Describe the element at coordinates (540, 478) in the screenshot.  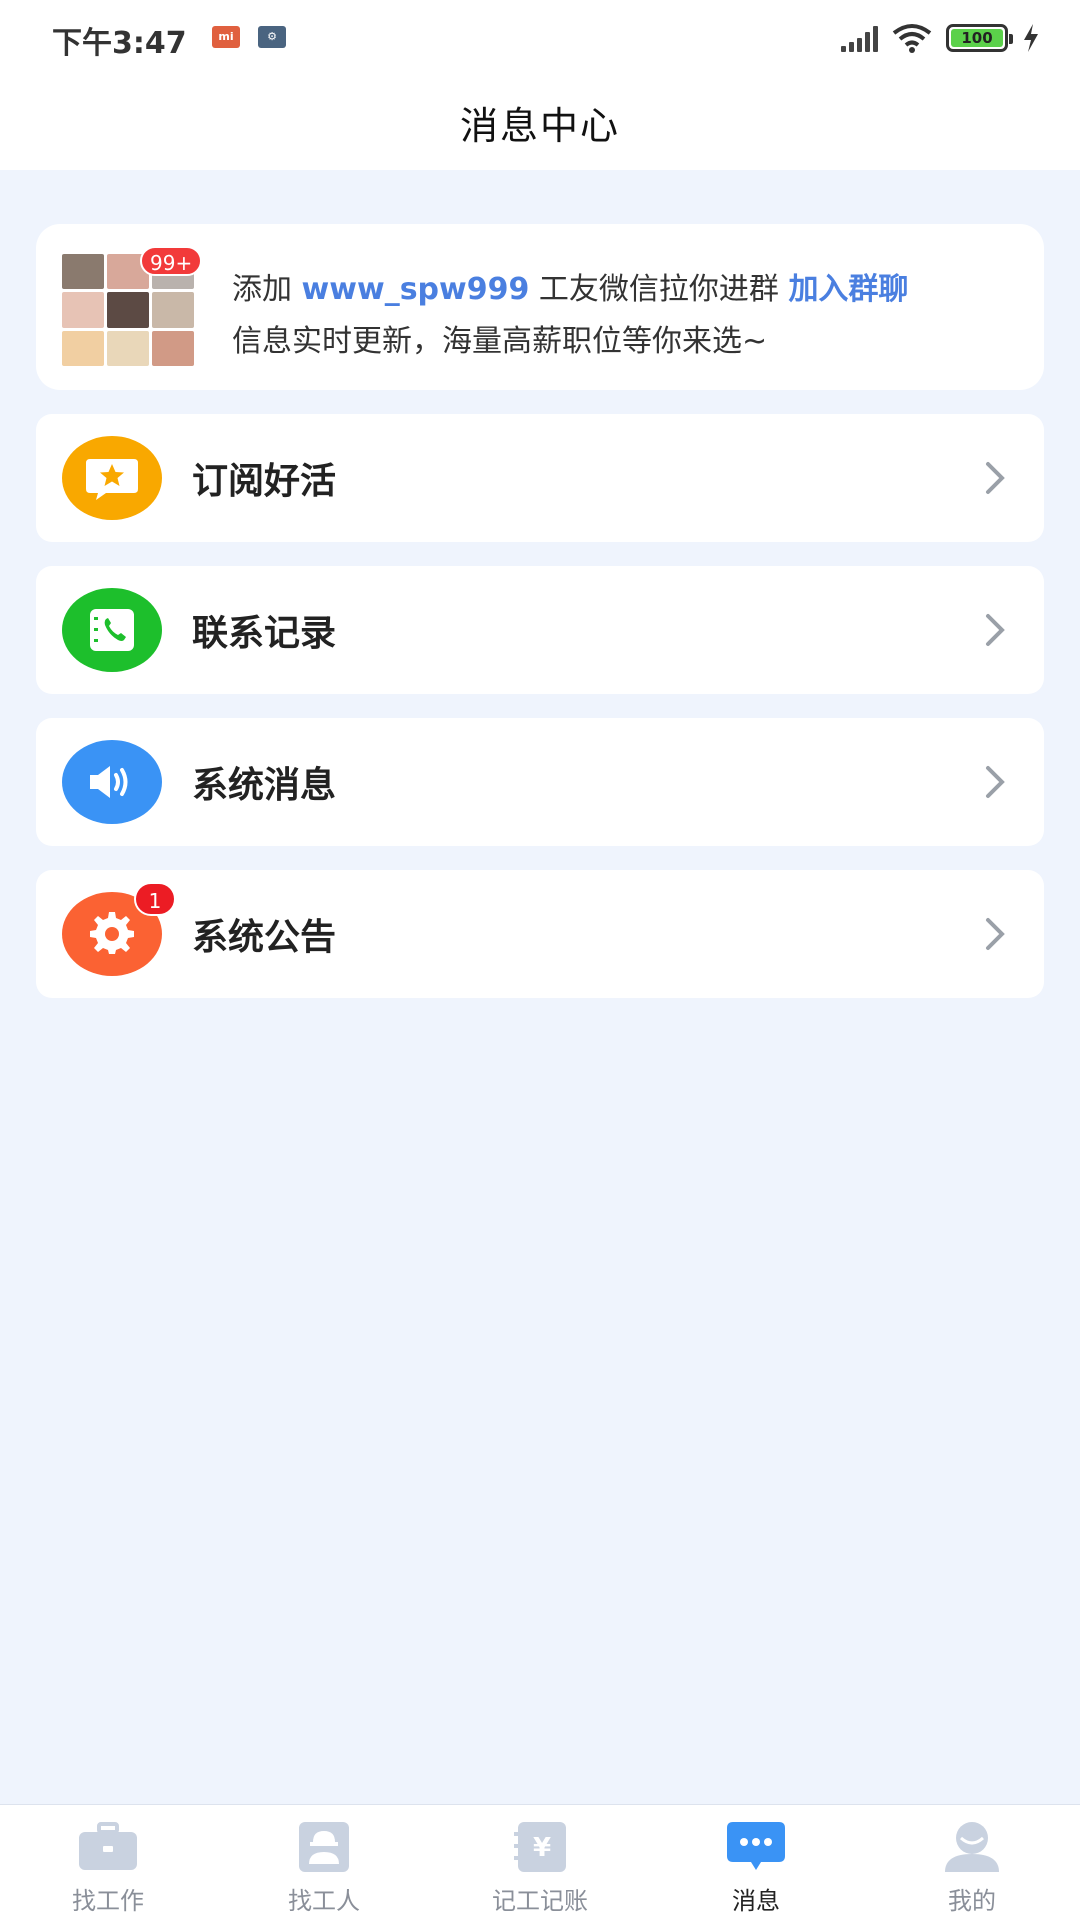
I see `menu-item-subscribe-jobs: 订阅好活` at that location.